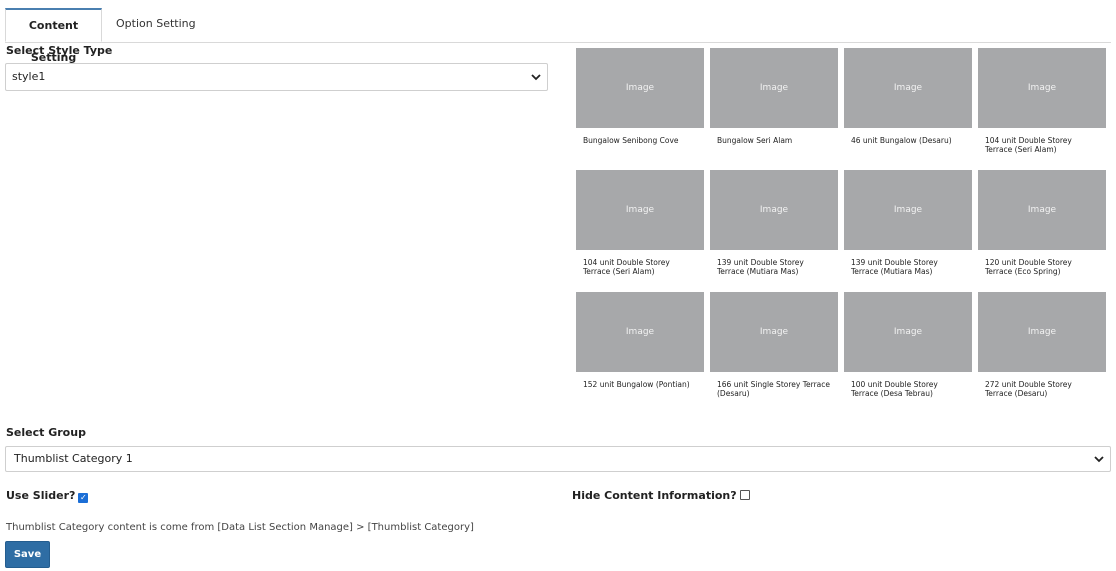  I want to click on style-type-value: style1, so click(29, 76).